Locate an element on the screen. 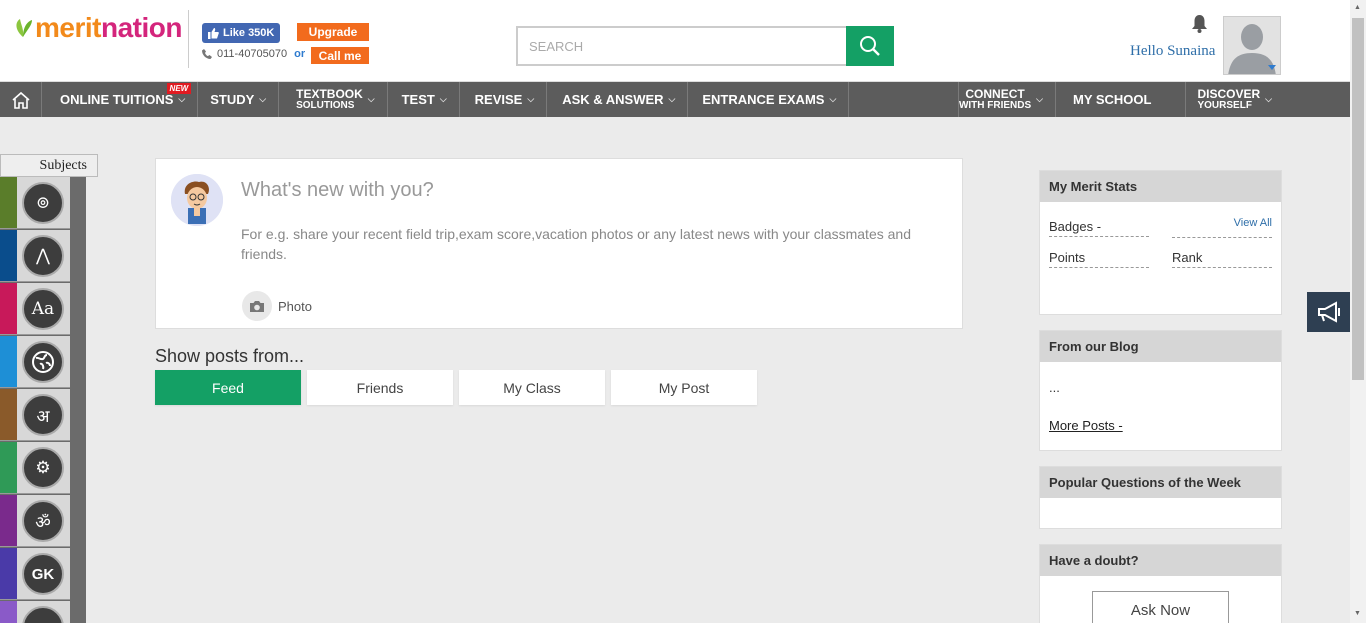 This screenshot has width=1366, height=623. megaphone-icon is located at coordinates (1328, 312).